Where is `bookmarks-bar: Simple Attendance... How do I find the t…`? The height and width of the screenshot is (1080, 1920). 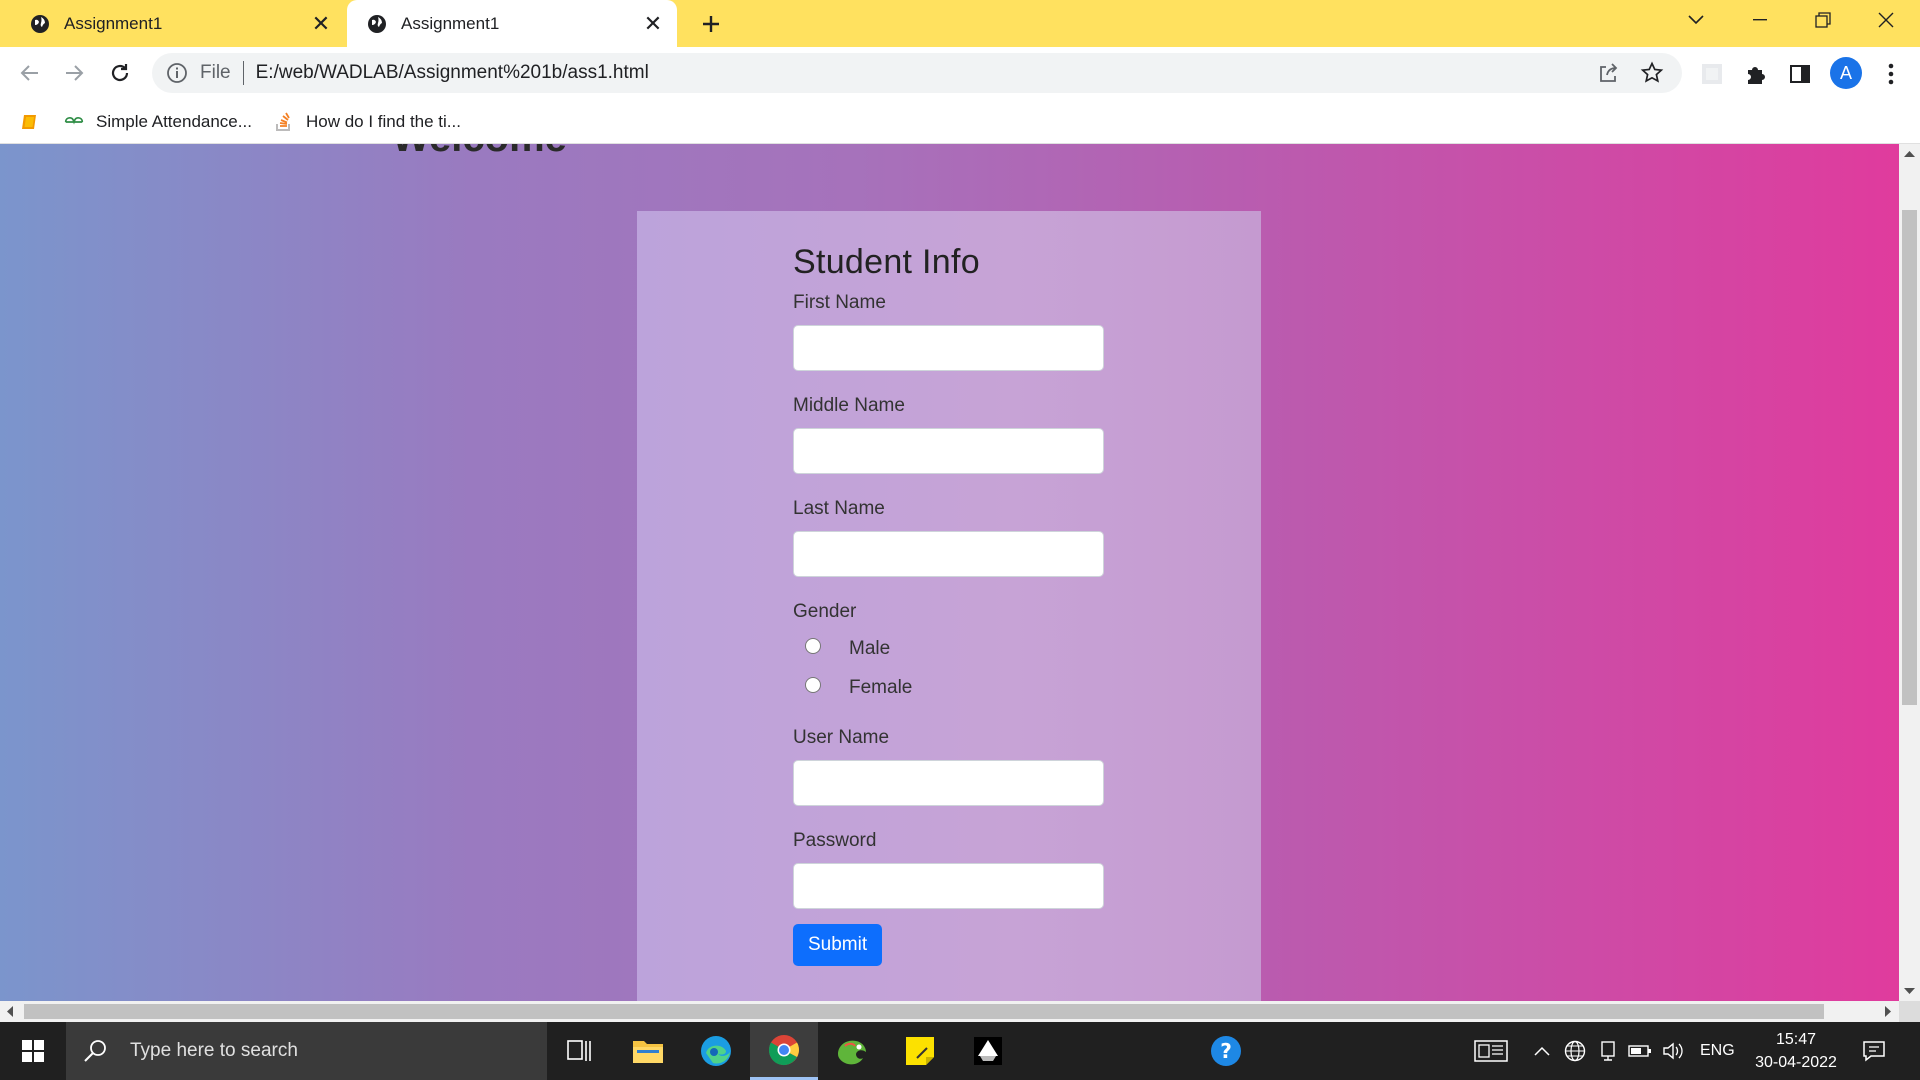 bookmarks-bar: Simple Attendance... How do I find the t… is located at coordinates (960, 121).